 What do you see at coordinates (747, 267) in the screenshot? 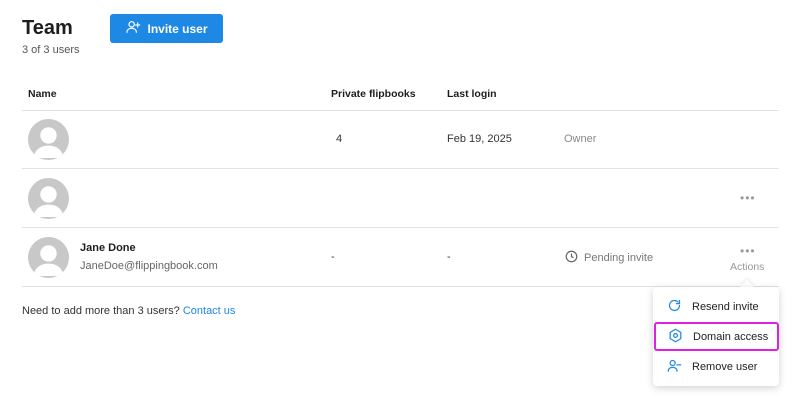
I see `actions-label: Actions` at bounding box center [747, 267].